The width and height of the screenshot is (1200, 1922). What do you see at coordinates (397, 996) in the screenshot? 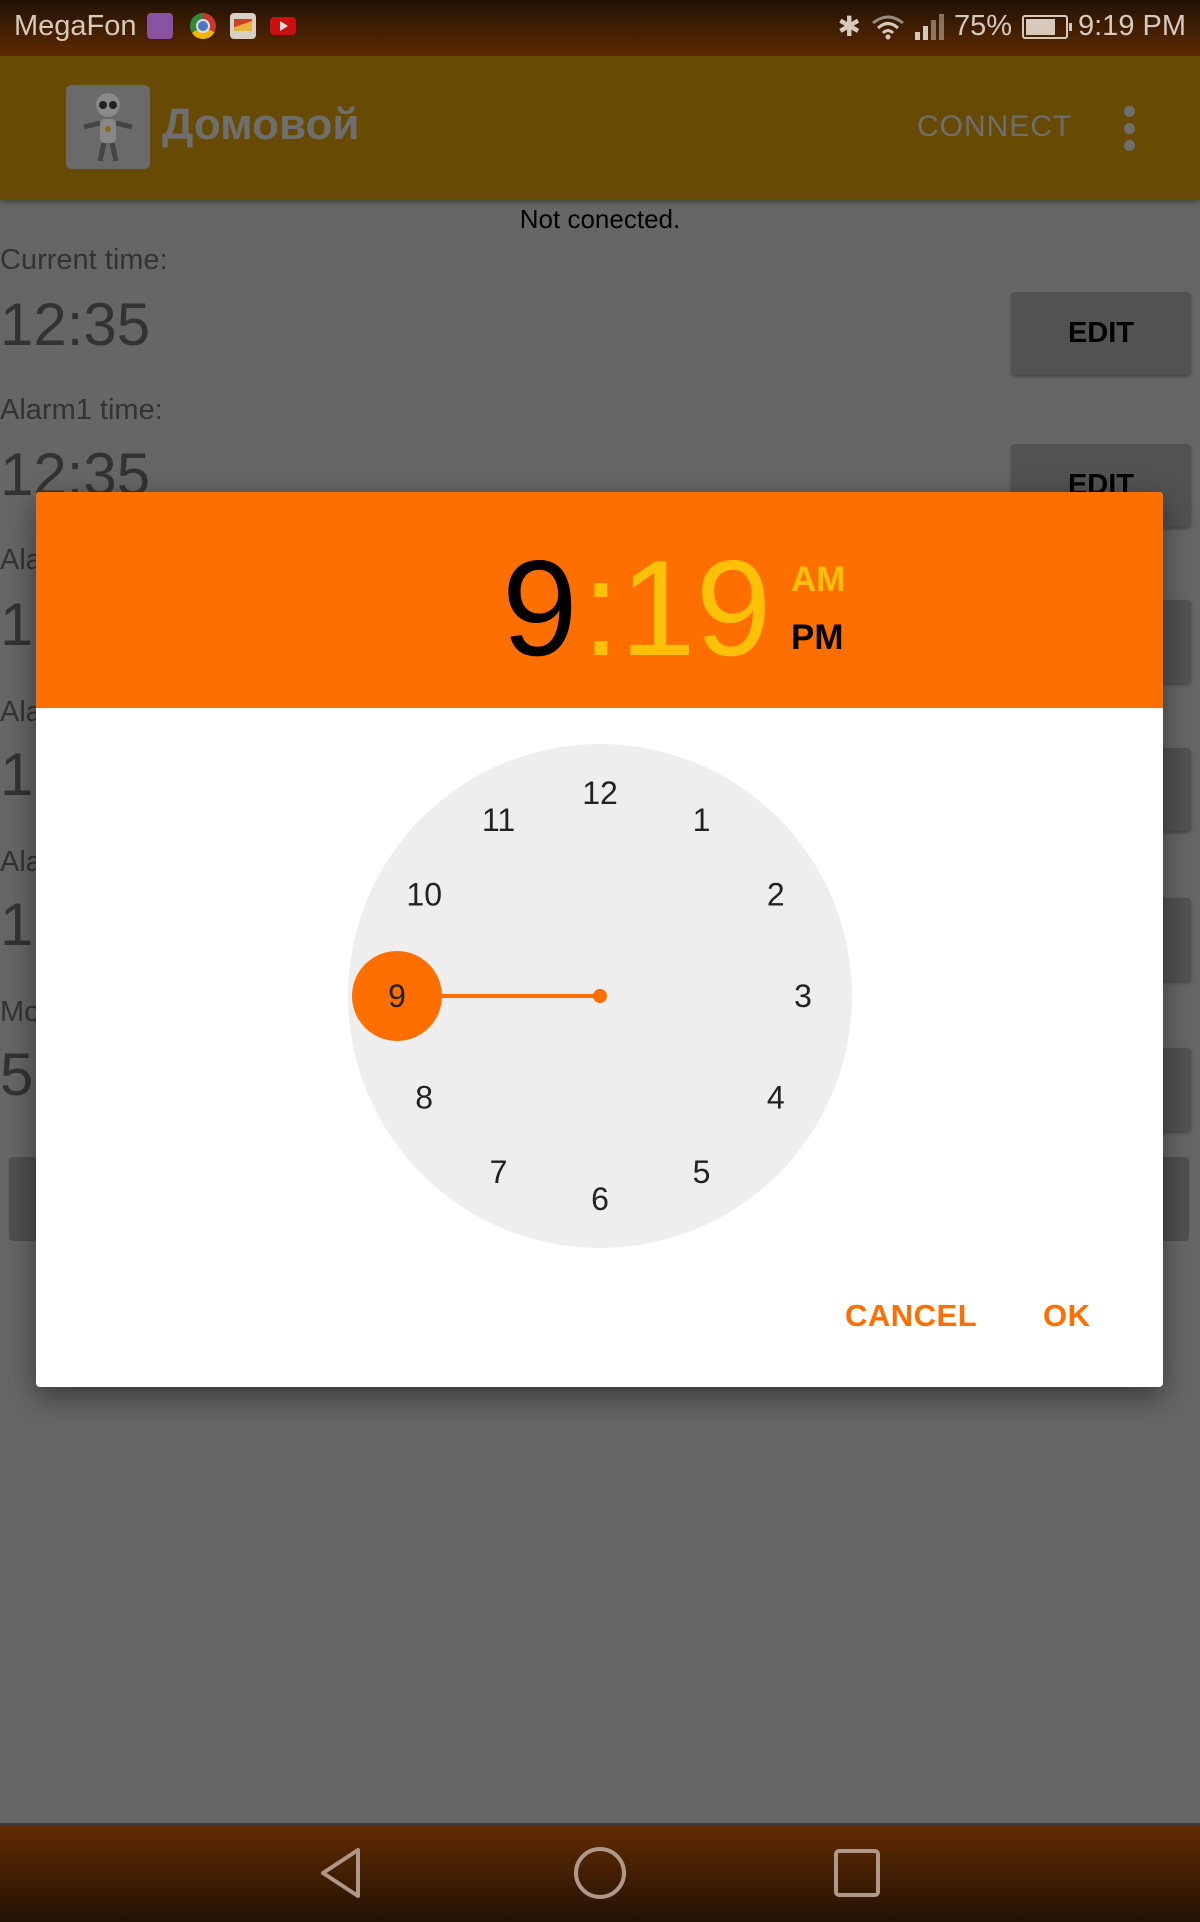
I see `clock-number-9: 9` at bounding box center [397, 996].